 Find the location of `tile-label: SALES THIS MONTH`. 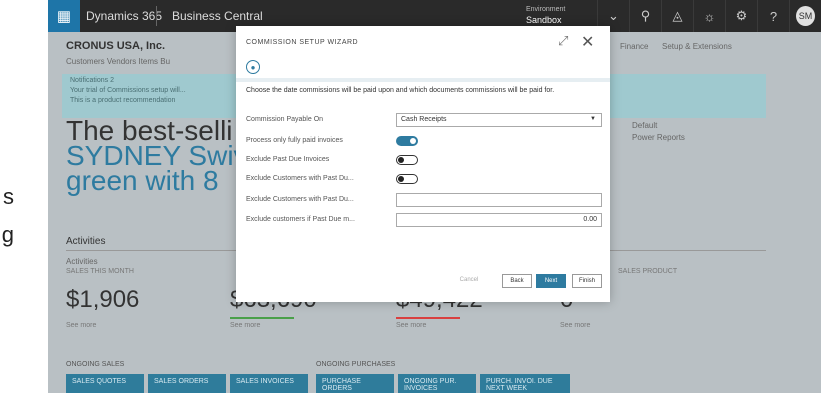

tile-label: SALES THIS MONTH is located at coordinates (100, 271).